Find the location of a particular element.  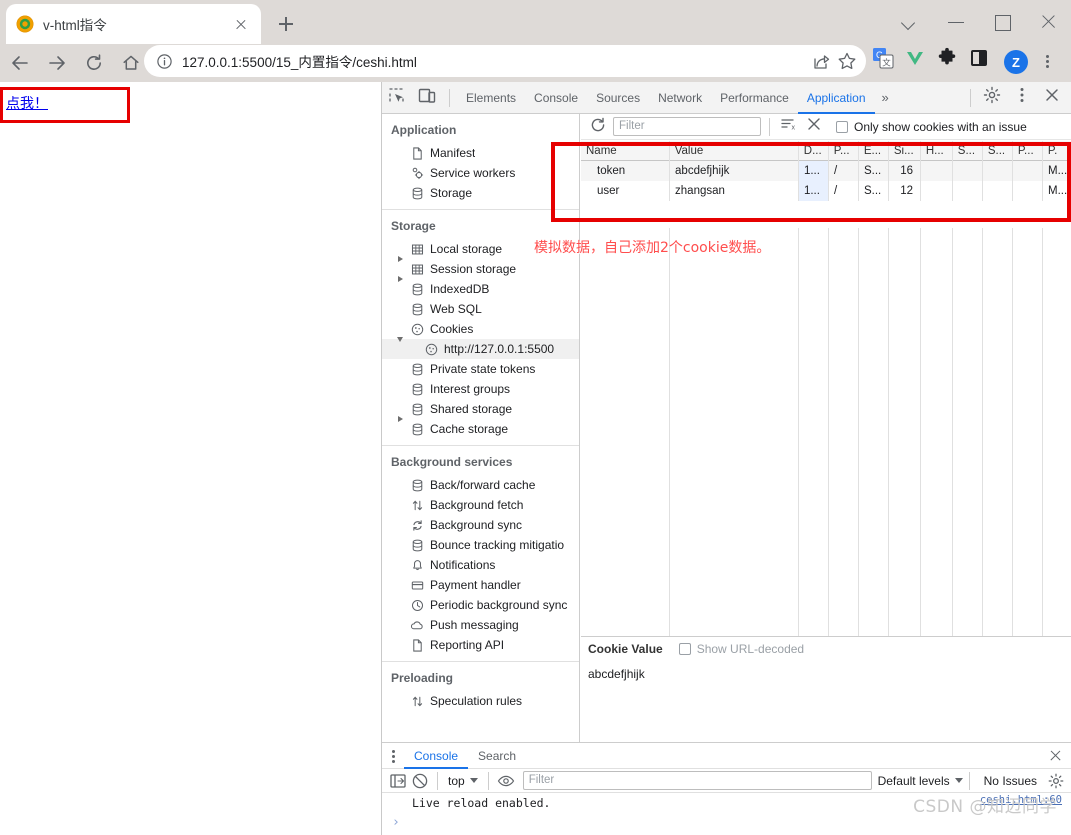

clear-all-cookies-icon is located at coordinates (814, 127).